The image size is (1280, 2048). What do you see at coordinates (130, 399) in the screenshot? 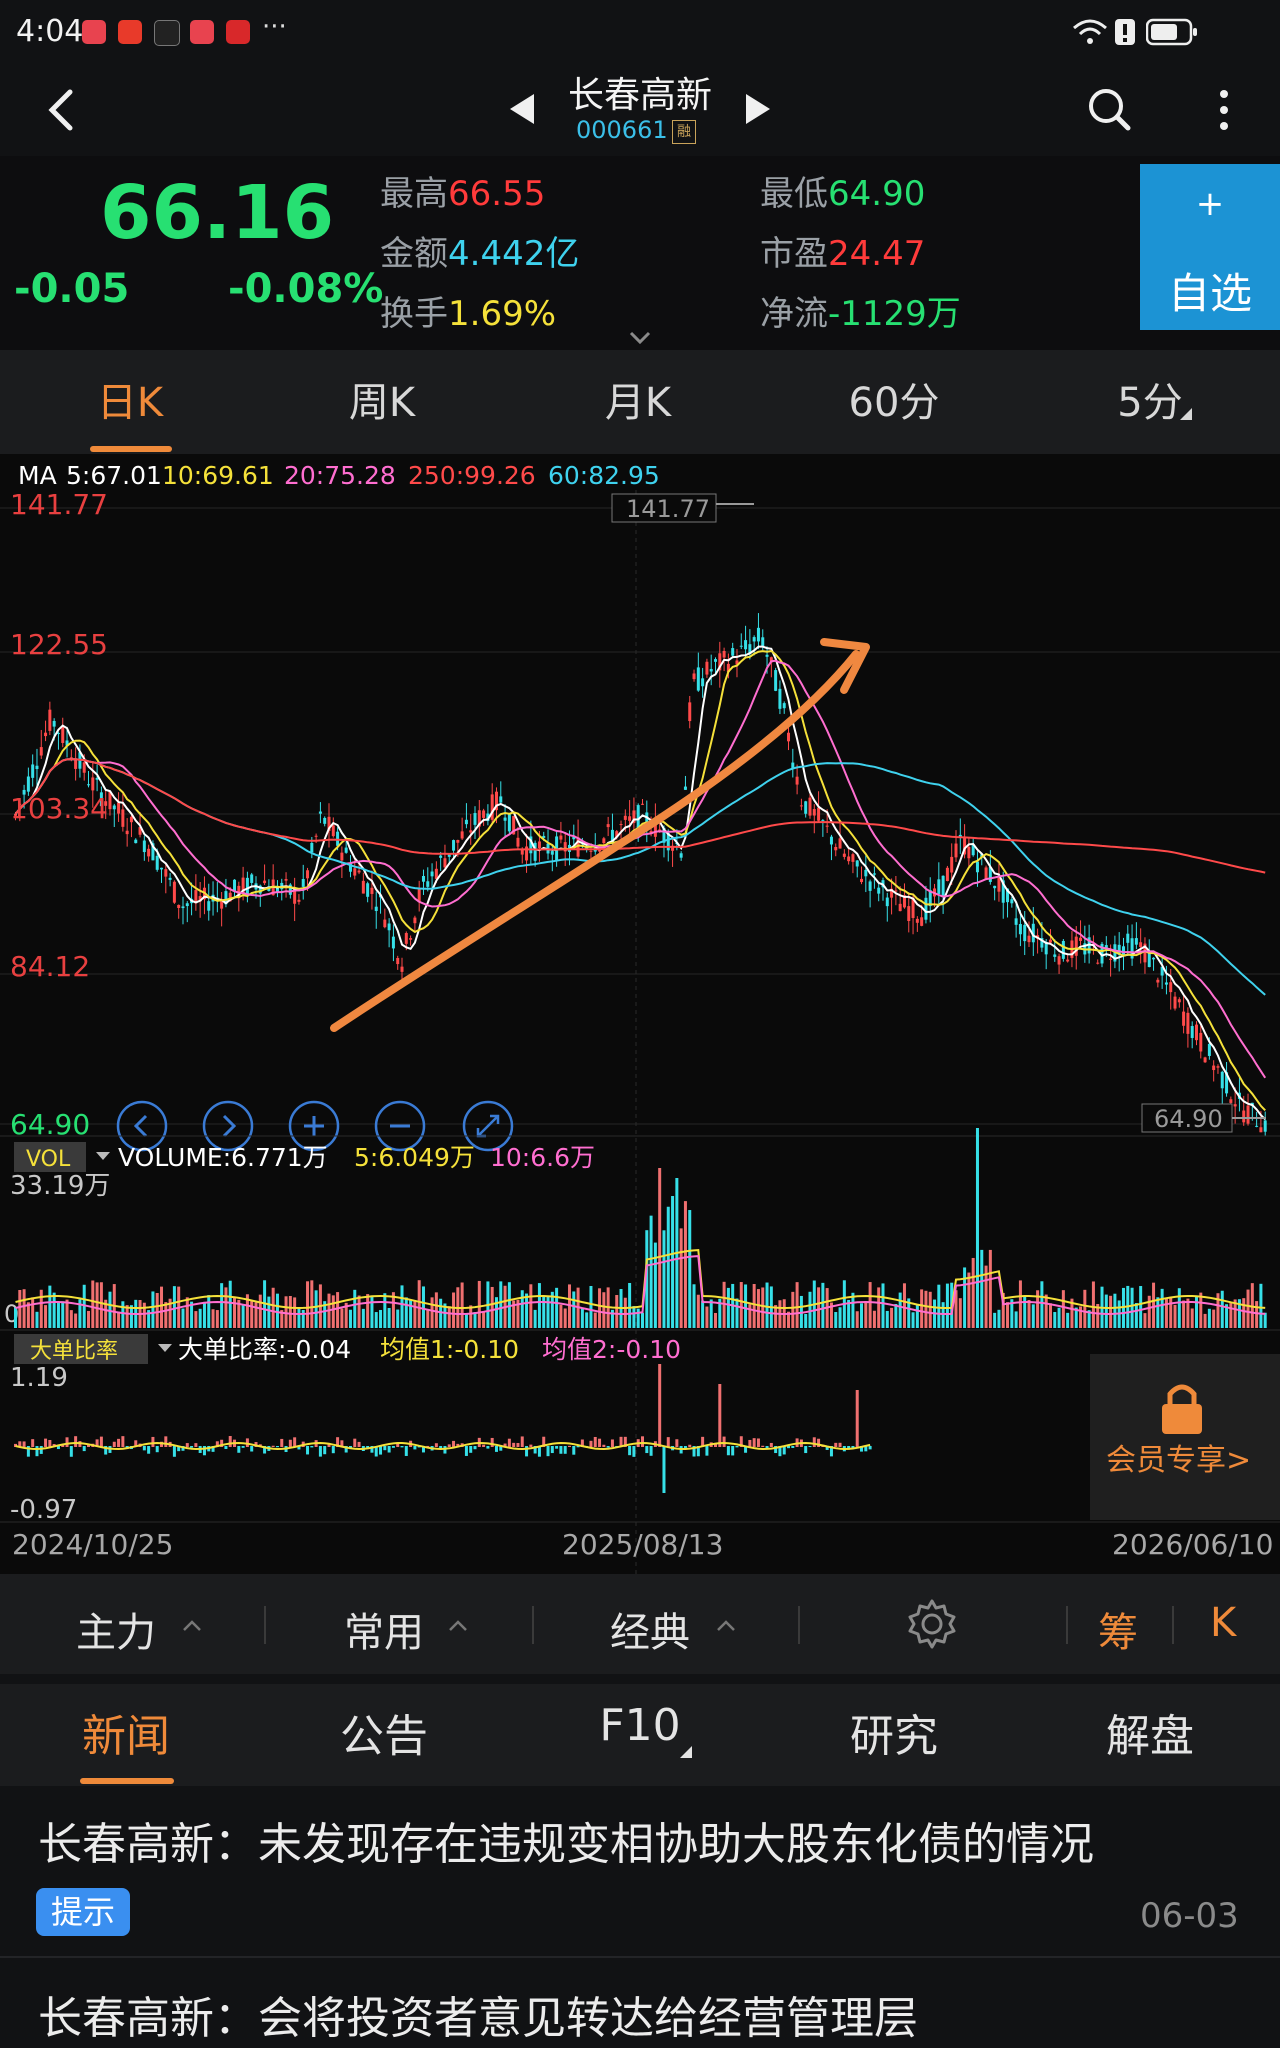
I see `tab-daily-k: 日K` at bounding box center [130, 399].